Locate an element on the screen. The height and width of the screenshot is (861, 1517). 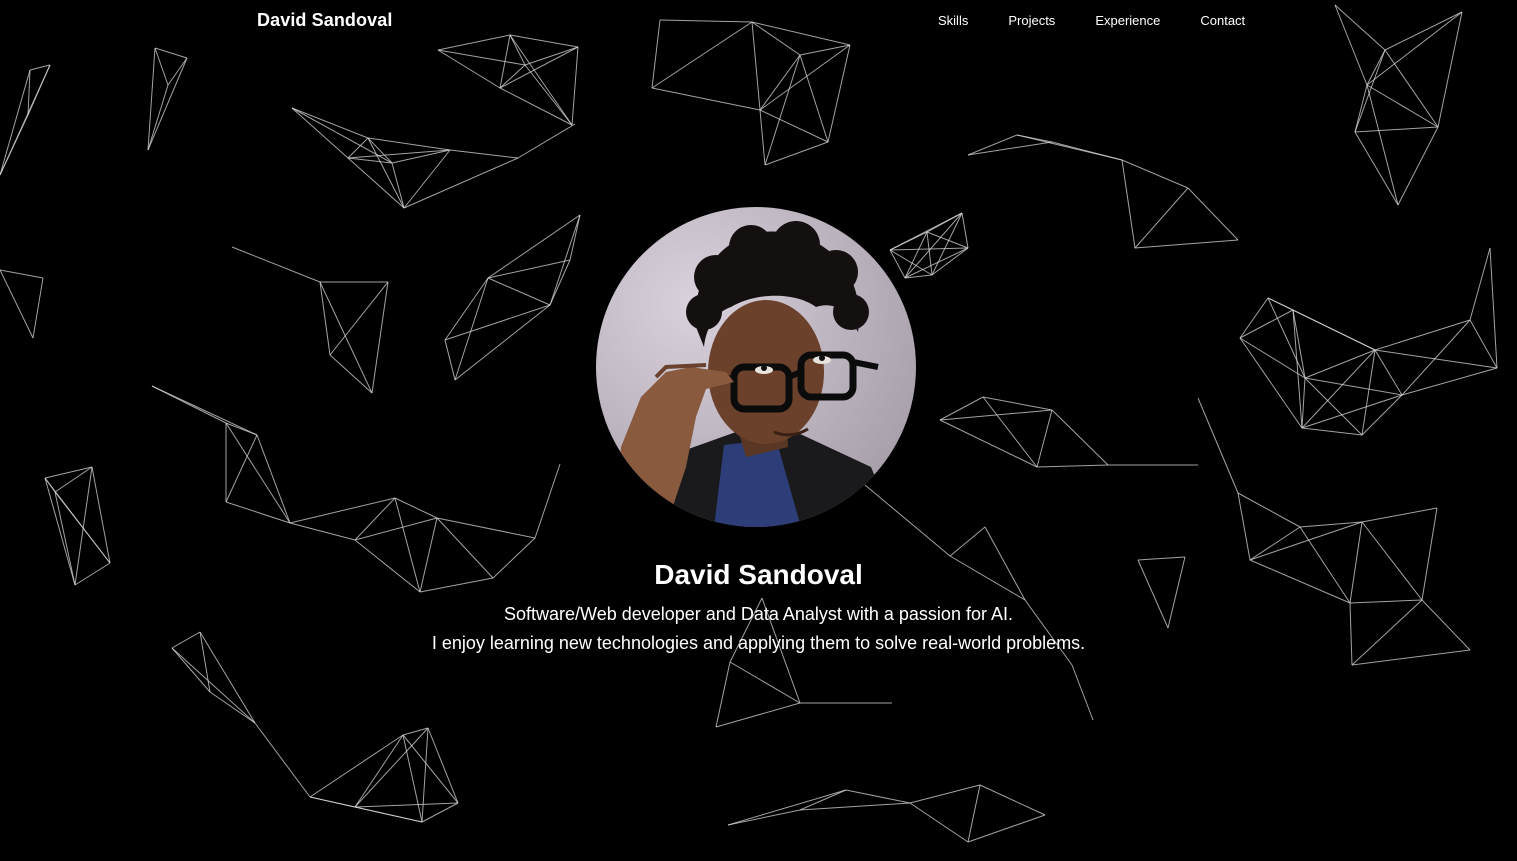
hero-name-heading: David Sandoval is located at coordinates (758, 574).